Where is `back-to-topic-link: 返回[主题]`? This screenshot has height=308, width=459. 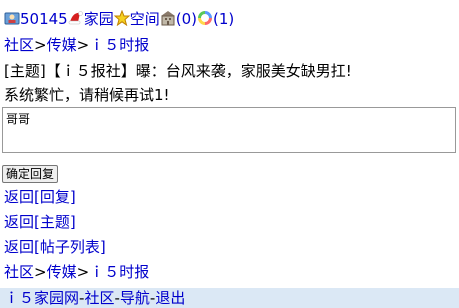 back-to-topic-link: 返回[主题] is located at coordinates (40, 222).